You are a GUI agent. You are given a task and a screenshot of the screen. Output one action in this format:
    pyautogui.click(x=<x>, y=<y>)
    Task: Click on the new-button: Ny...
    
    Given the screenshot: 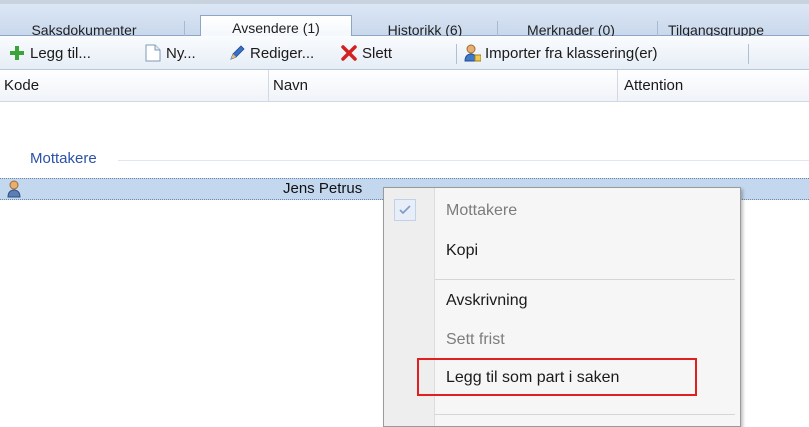 What is the action you would take?
    pyautogui.click(x=170, y=53)
    